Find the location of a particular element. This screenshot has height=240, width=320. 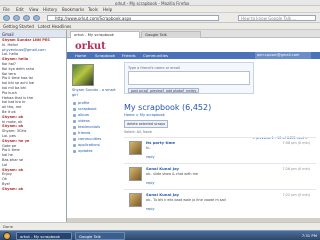

clock: 7:31 PM is located at coordinates (309, 235).